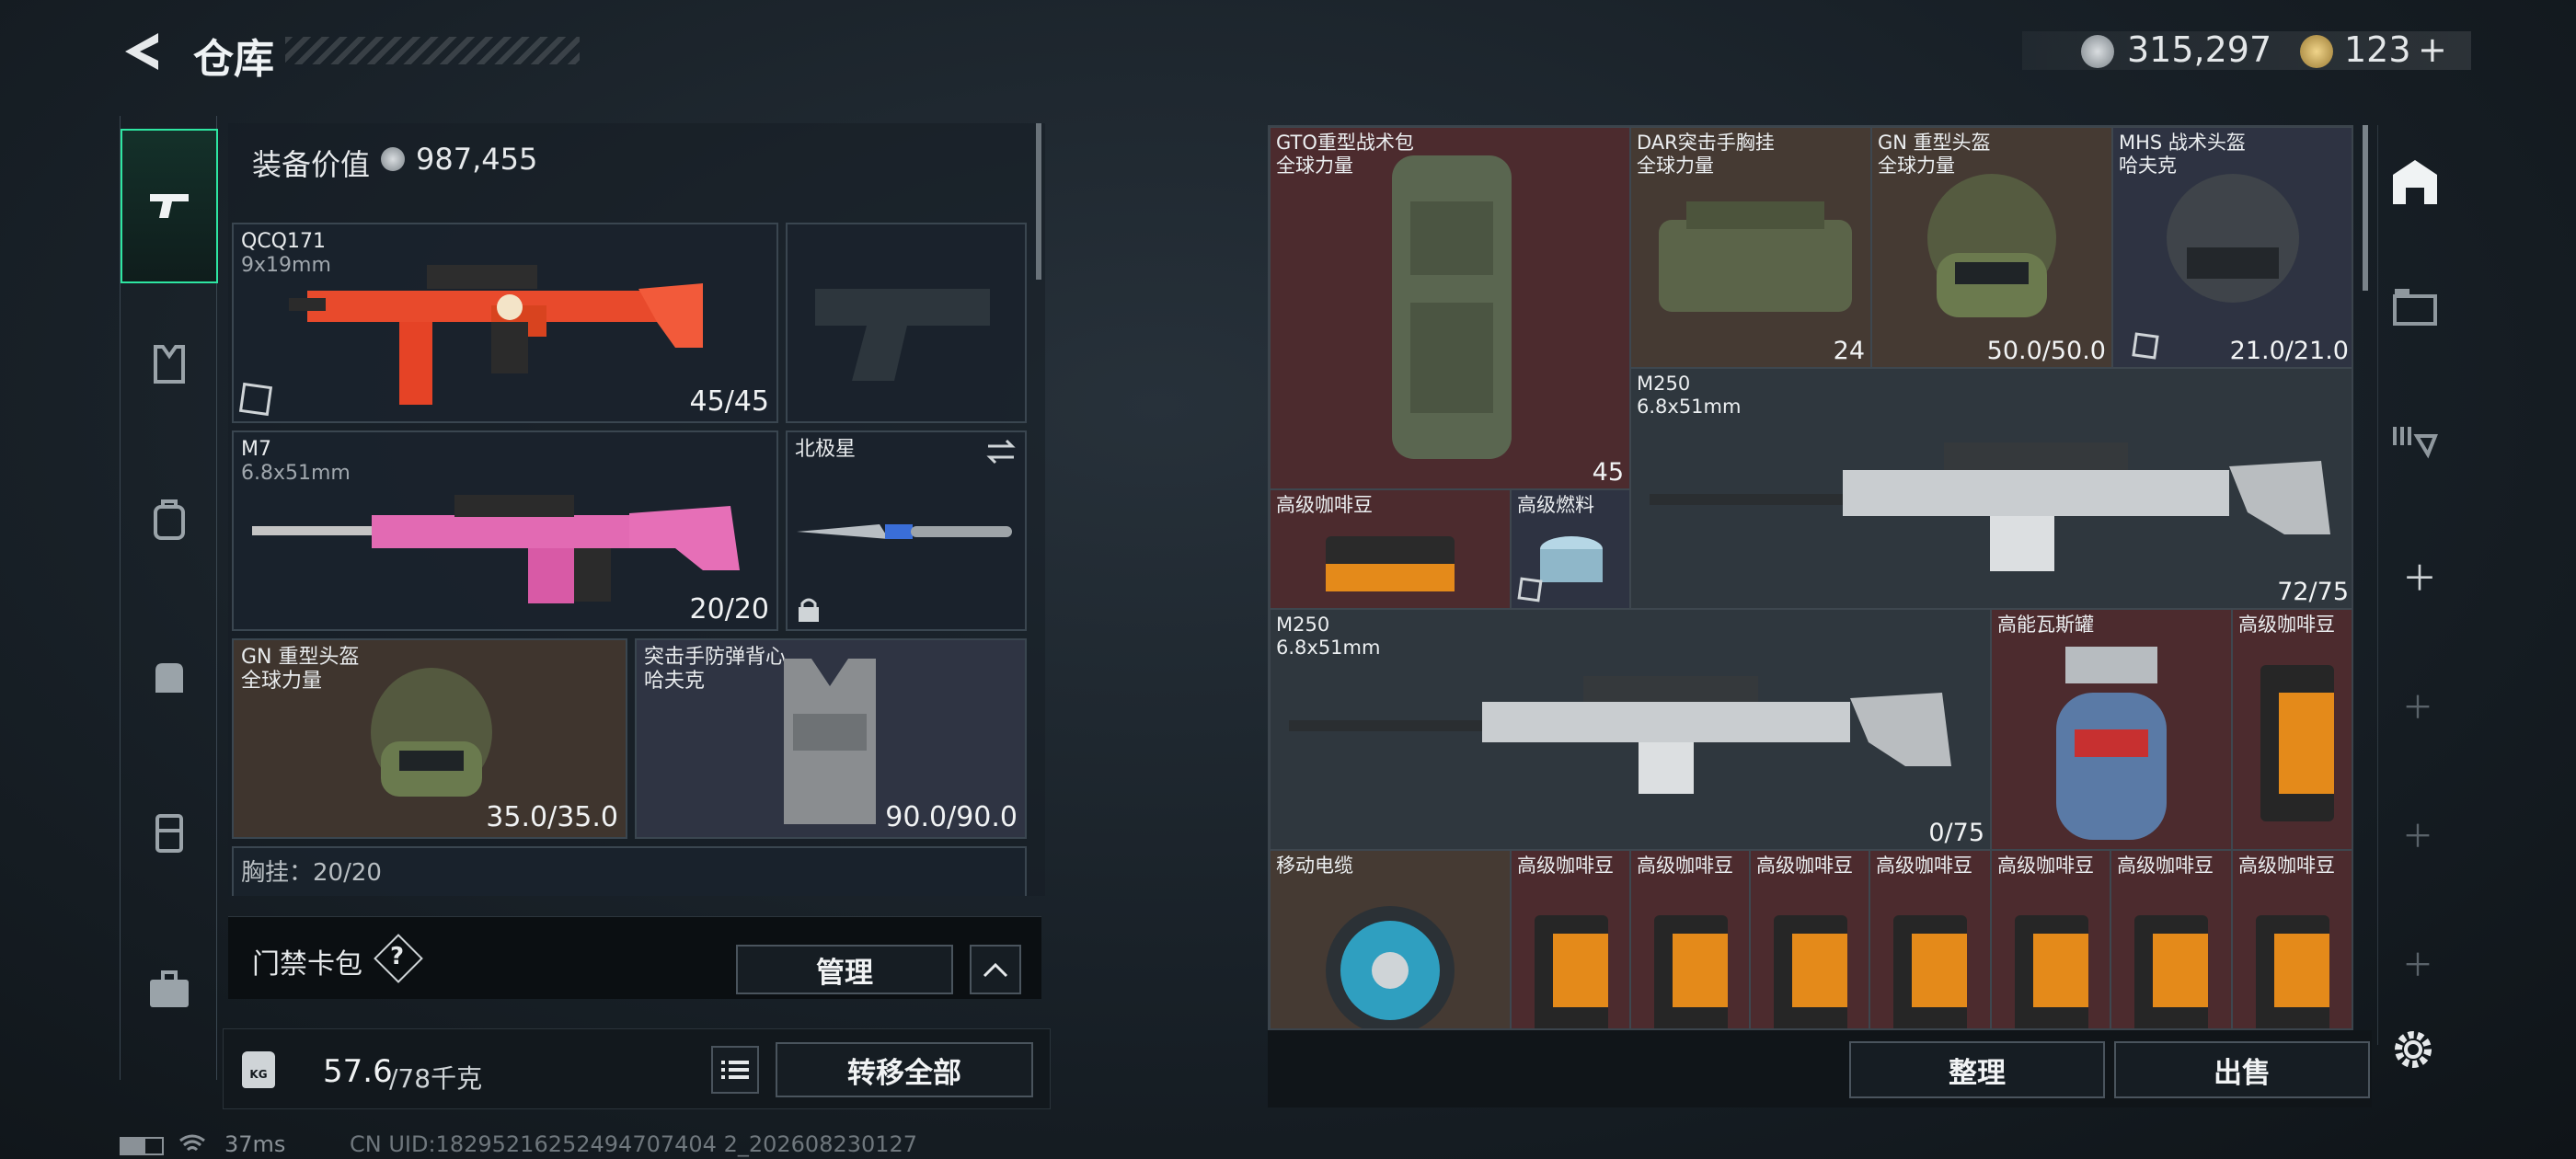 This screenshot has height=1159, width=2576. Describe the element at coordinates (1570, 549) in the screenshot. I see `stash-item: 高级燃料` at that location.